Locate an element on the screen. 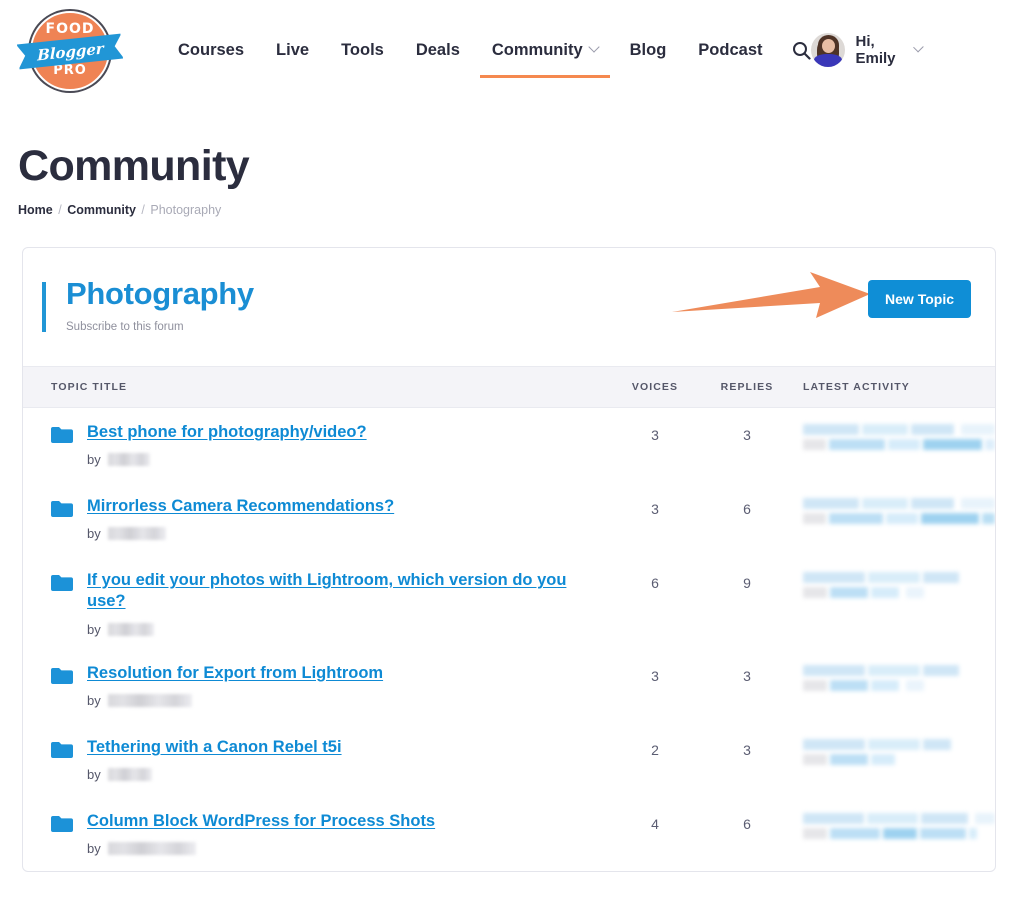  nav-label-tools: Tools is located at coordinates (362, 49).